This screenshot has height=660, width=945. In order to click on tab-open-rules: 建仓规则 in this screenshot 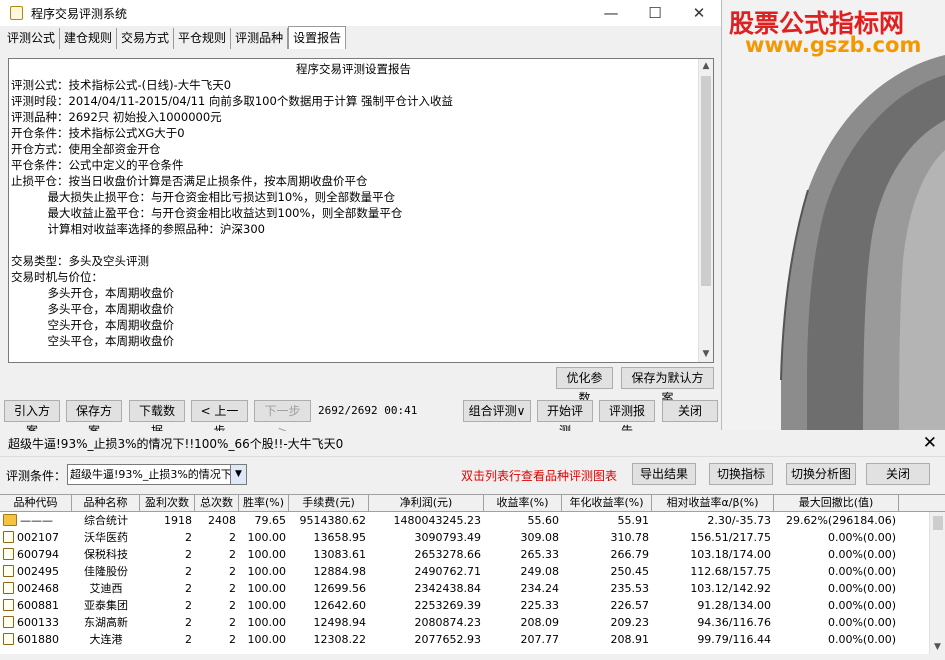, I will do `click(89, 38)`.